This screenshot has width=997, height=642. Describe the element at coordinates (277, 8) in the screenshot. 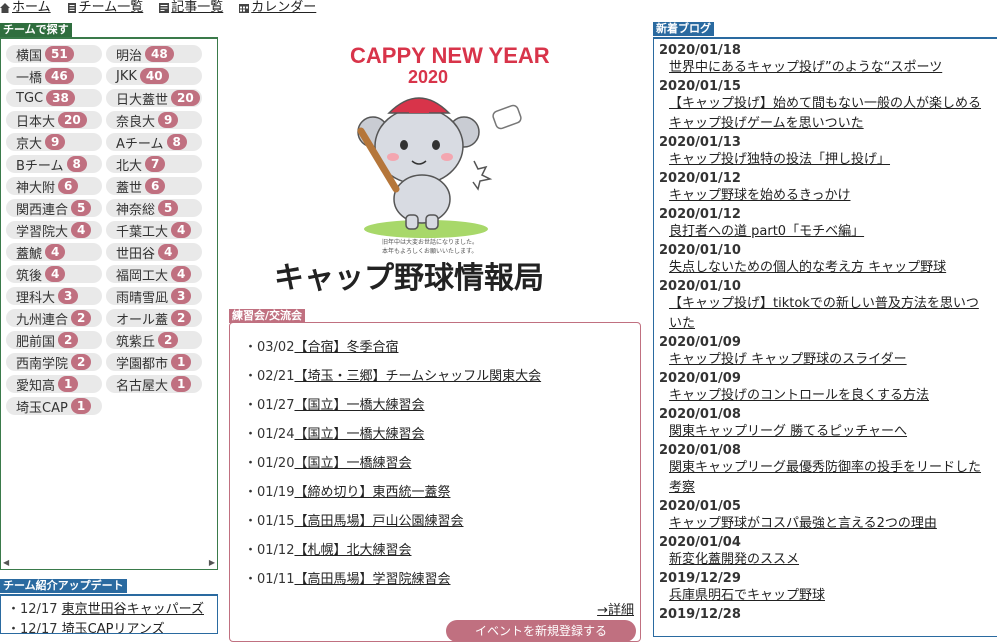

I see `nav-calendar: カレンダー` at that location.